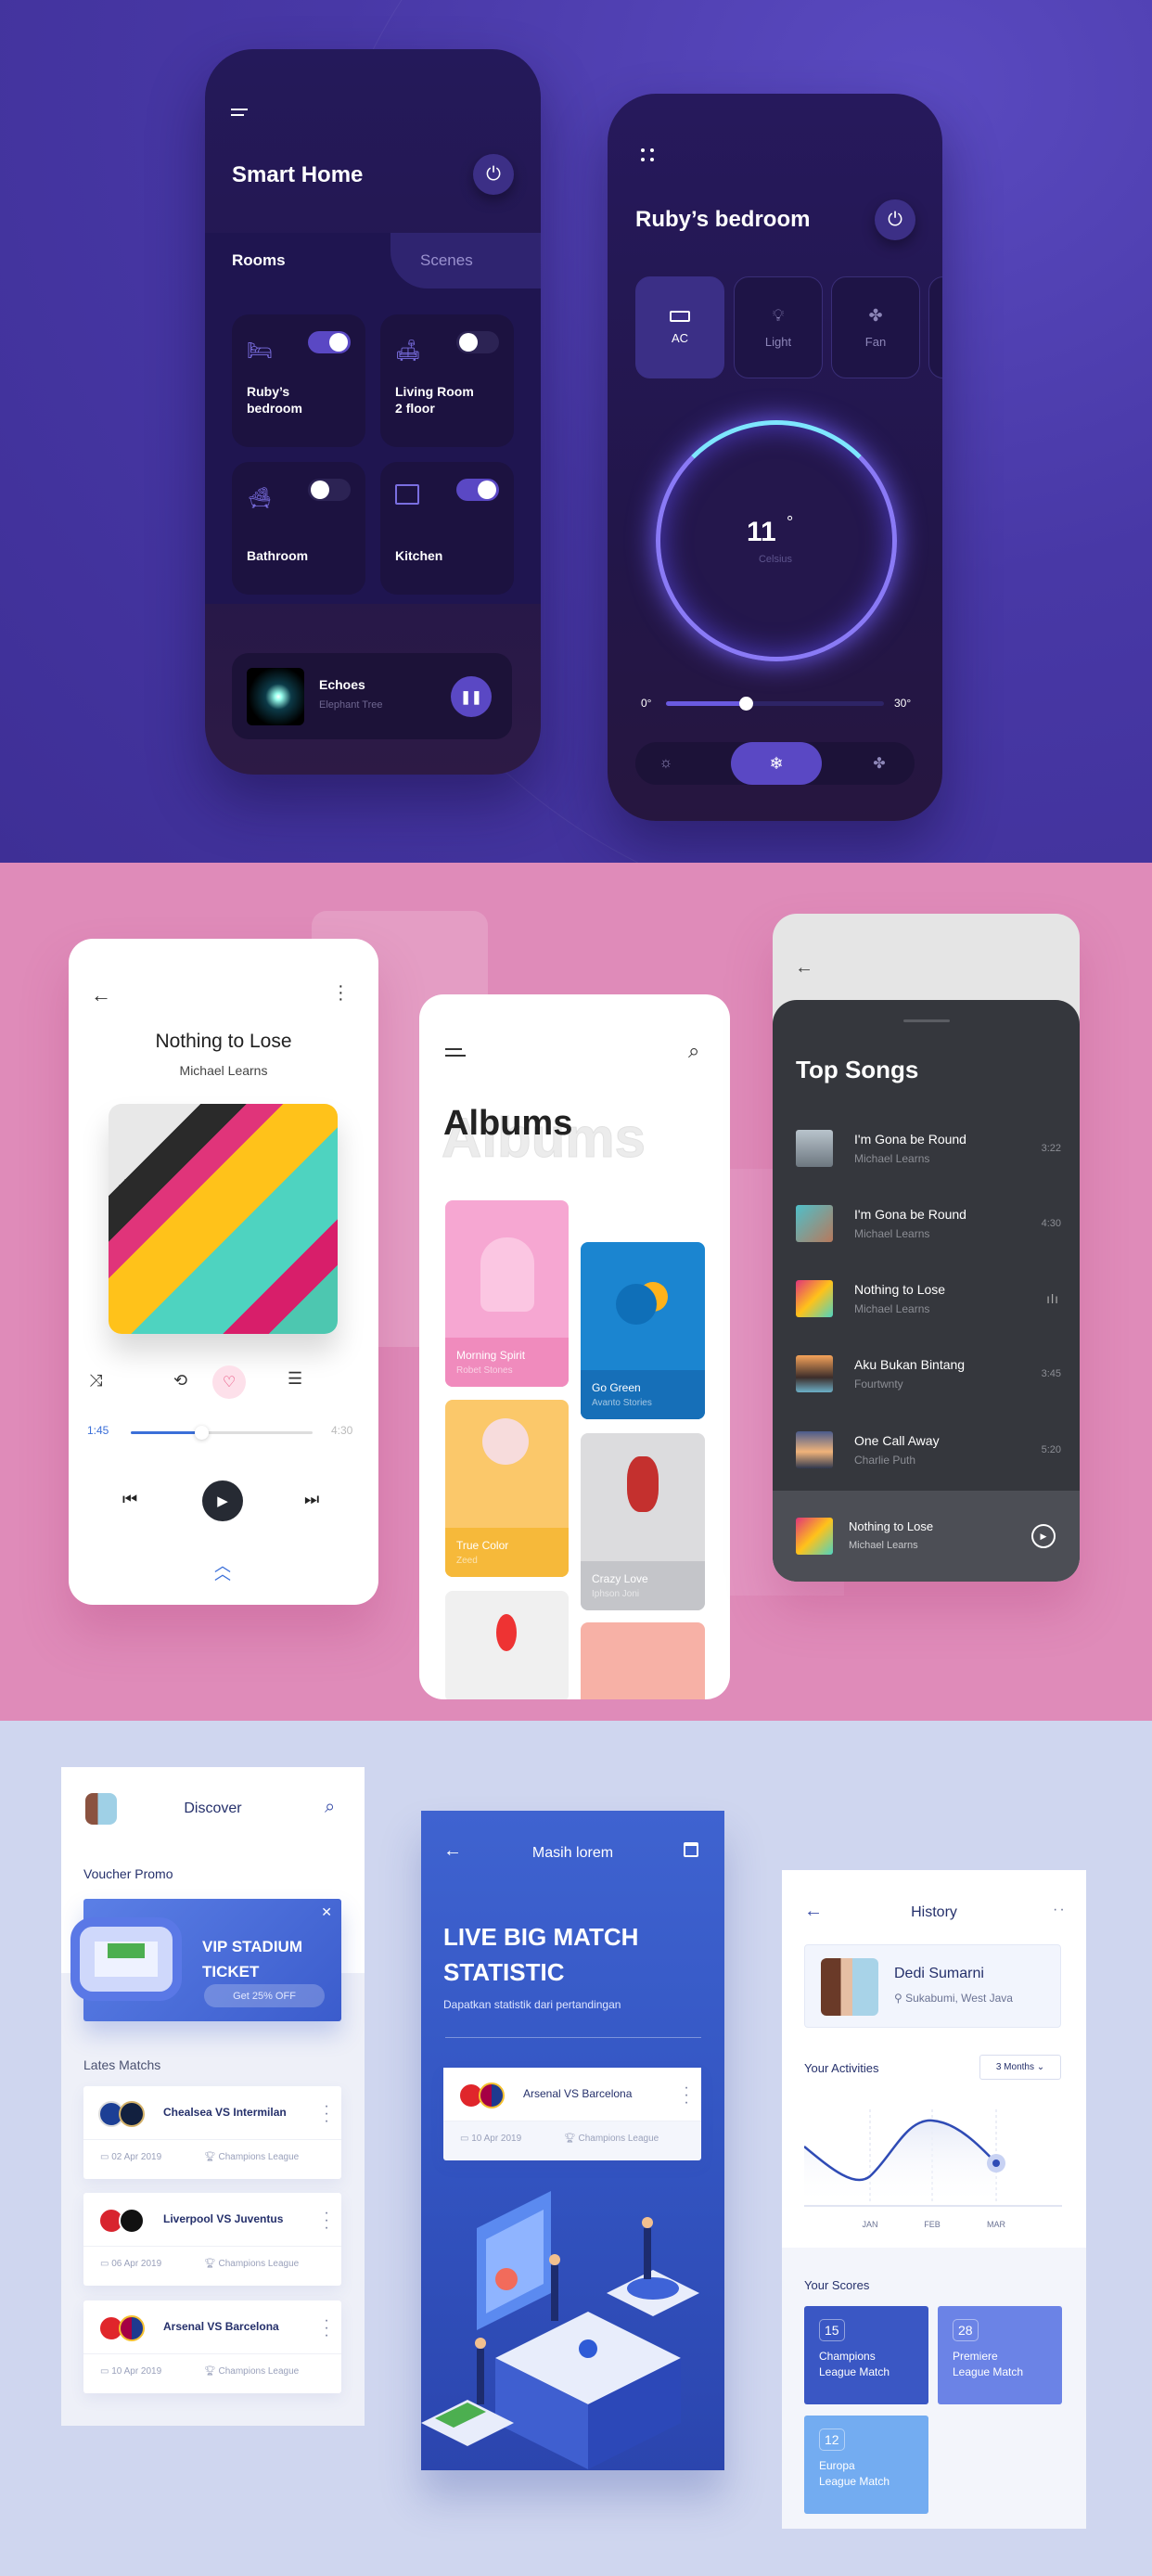  What do you see at coordinates (408, 350) in the screenshot?
I see `sofa-icon: 🛋︎` at bounding box center [408, 350].